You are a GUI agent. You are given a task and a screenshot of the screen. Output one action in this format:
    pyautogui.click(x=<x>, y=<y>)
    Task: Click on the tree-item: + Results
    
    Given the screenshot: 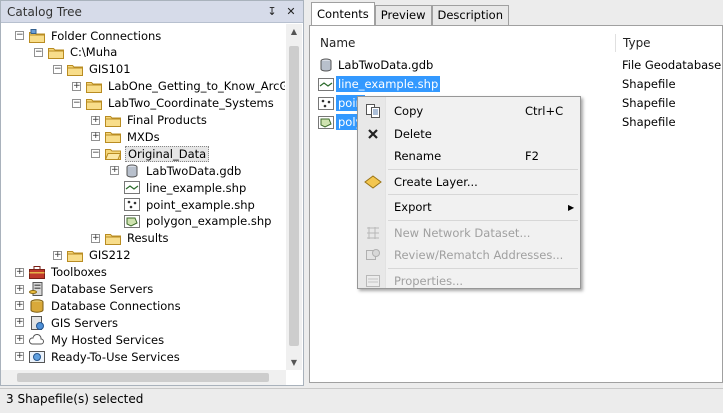 What is the action you would take?
    pyautogui.click(x=131, y=238)
    